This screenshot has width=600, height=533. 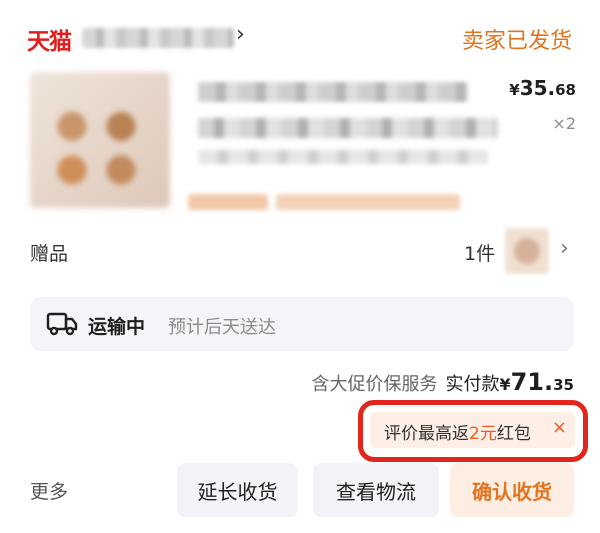 I want to click on close-icon: ×, so click(x=559, y=427).